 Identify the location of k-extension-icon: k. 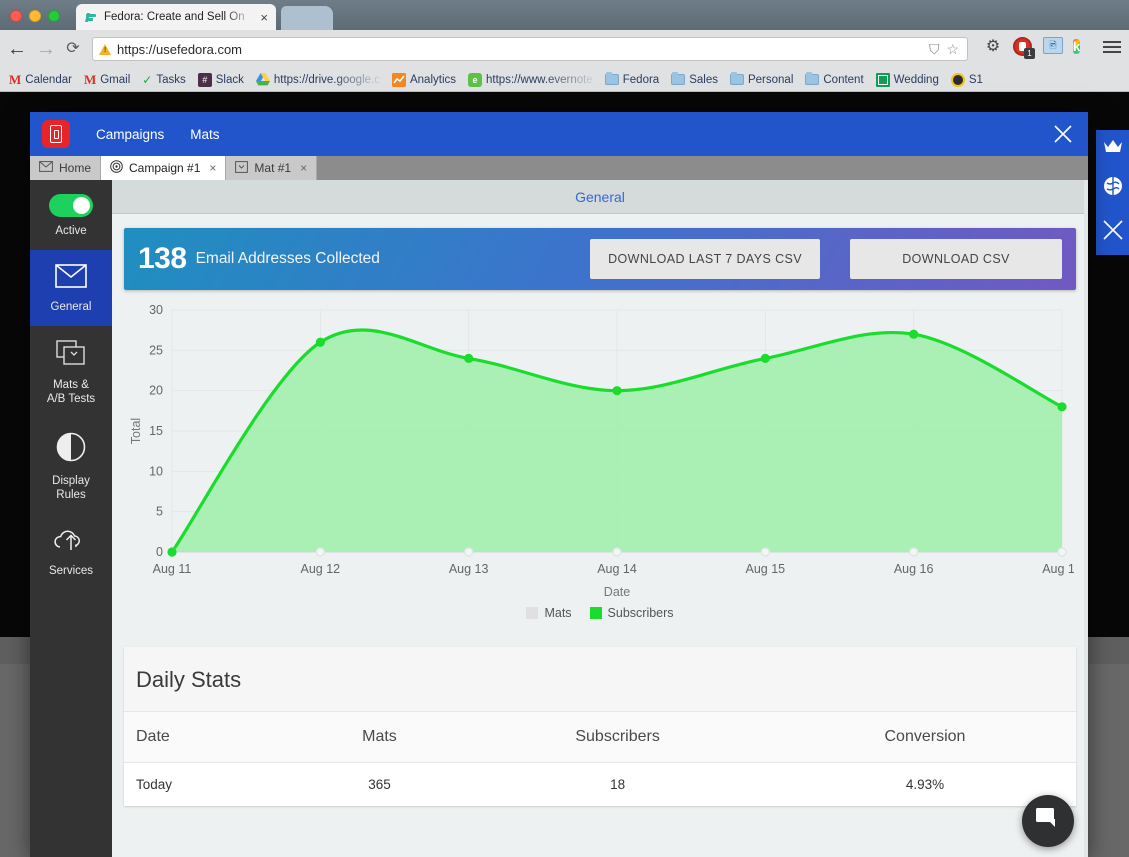
(1083, 47).